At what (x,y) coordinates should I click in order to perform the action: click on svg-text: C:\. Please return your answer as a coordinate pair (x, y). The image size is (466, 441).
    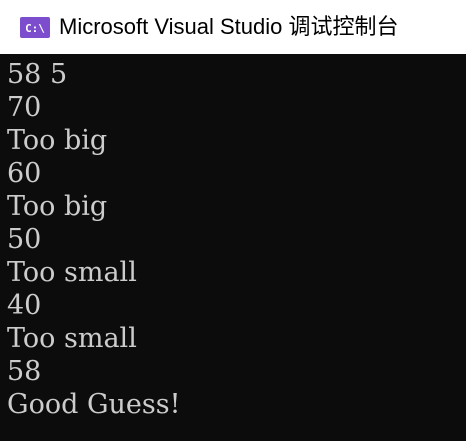
    Looking at the image, I should click on (35, 28).